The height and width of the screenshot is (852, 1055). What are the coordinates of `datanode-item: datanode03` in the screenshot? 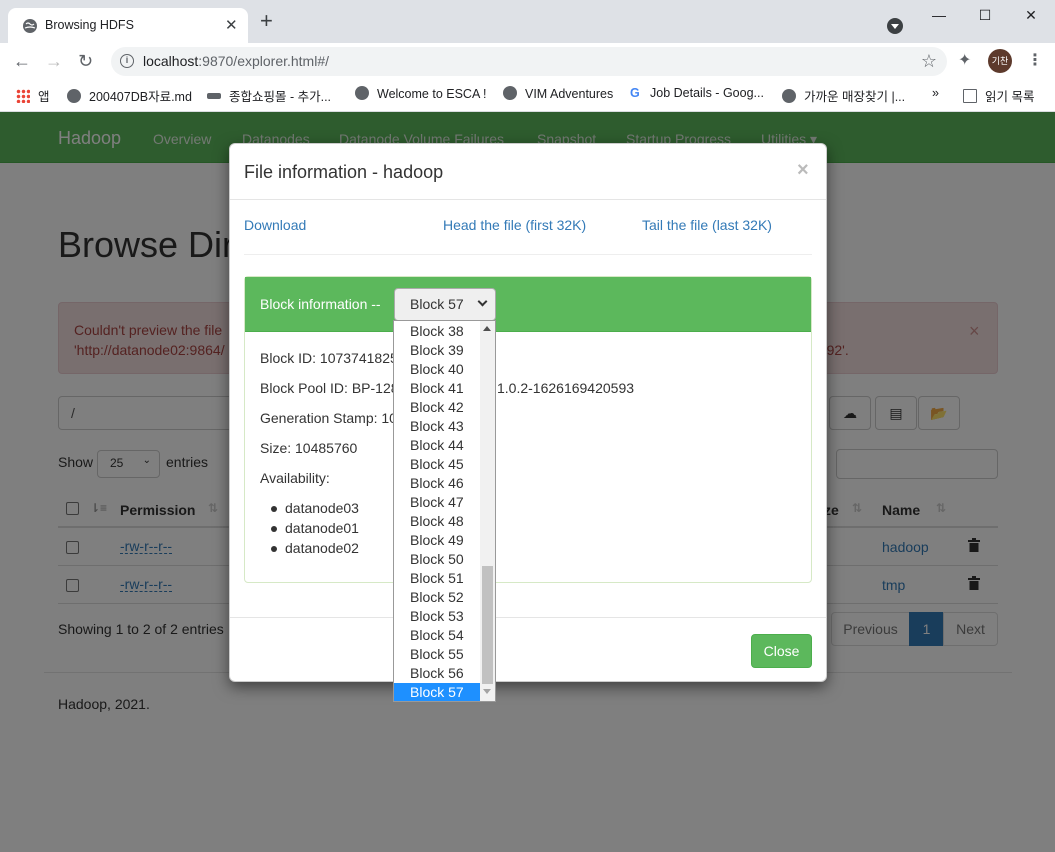 It's located at (315, 508).